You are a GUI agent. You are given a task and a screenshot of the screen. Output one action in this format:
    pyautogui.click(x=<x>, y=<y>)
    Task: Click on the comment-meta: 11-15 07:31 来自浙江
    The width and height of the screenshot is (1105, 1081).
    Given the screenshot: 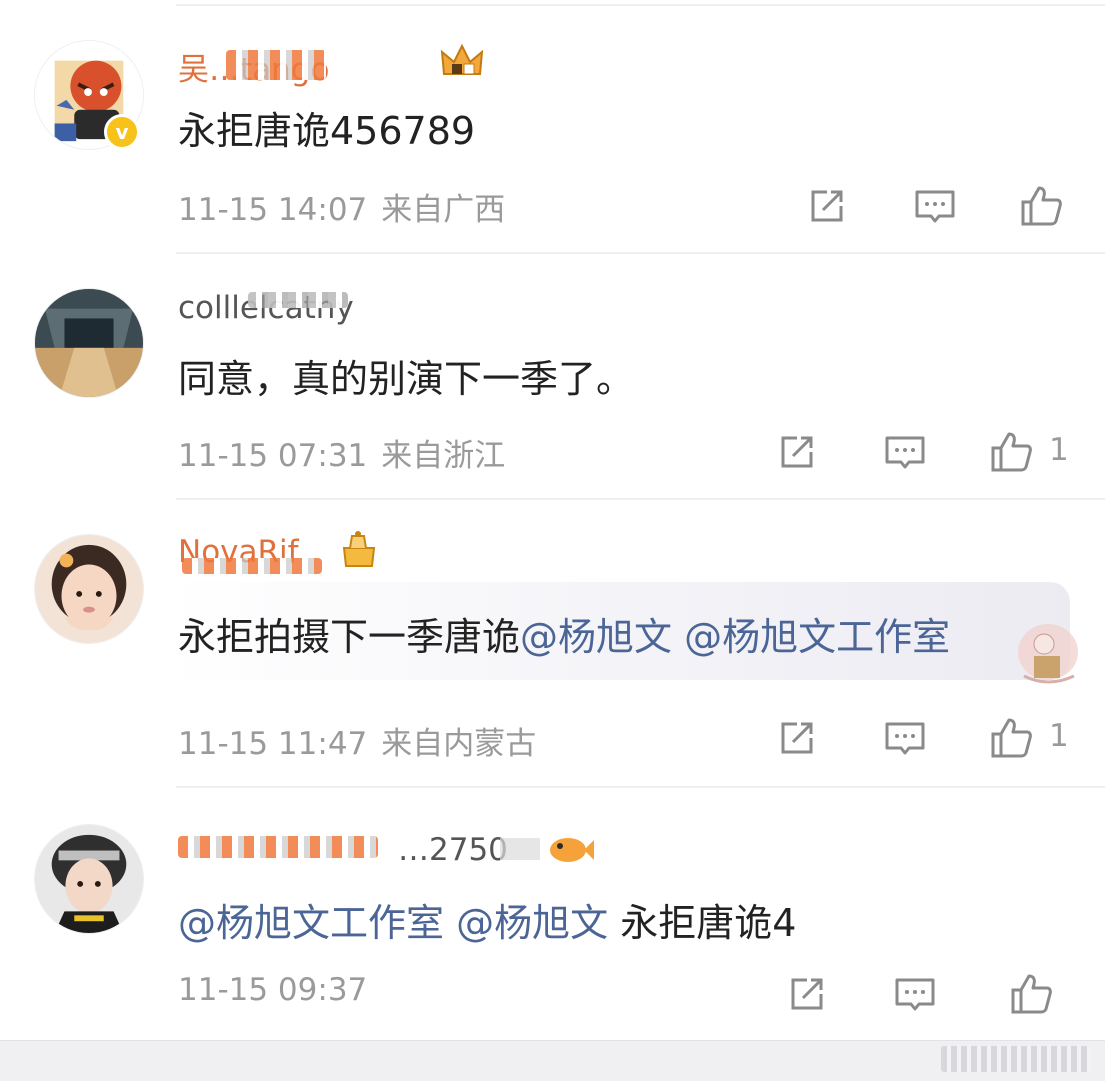 What is the action you would take?
    pyautogui.click(x=341, y=452)
    